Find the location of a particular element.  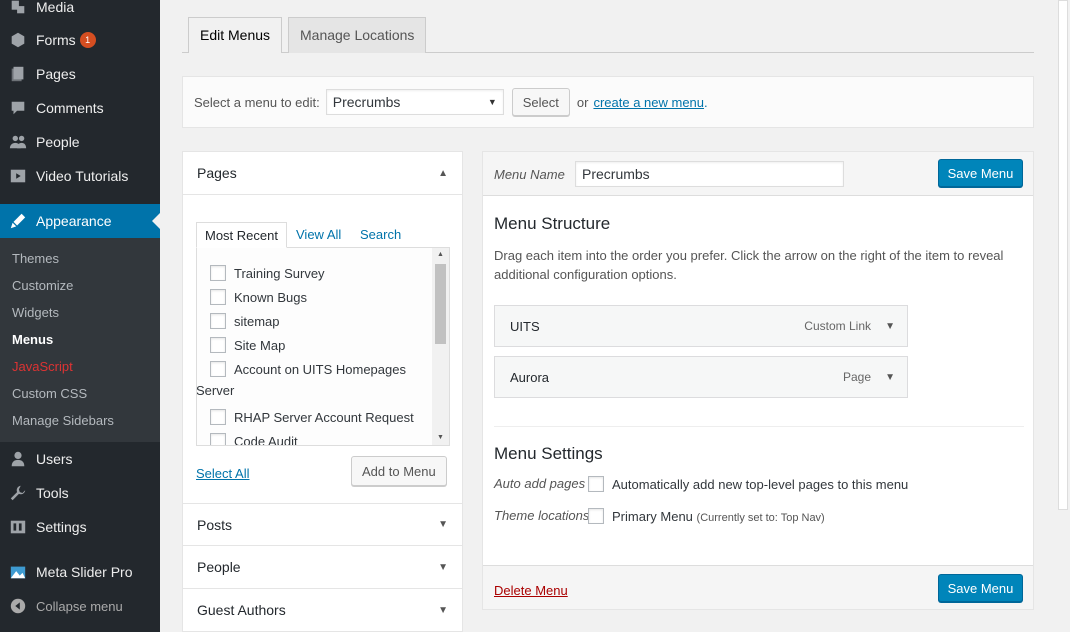

period-text: . is located at coordinates (706, 102).